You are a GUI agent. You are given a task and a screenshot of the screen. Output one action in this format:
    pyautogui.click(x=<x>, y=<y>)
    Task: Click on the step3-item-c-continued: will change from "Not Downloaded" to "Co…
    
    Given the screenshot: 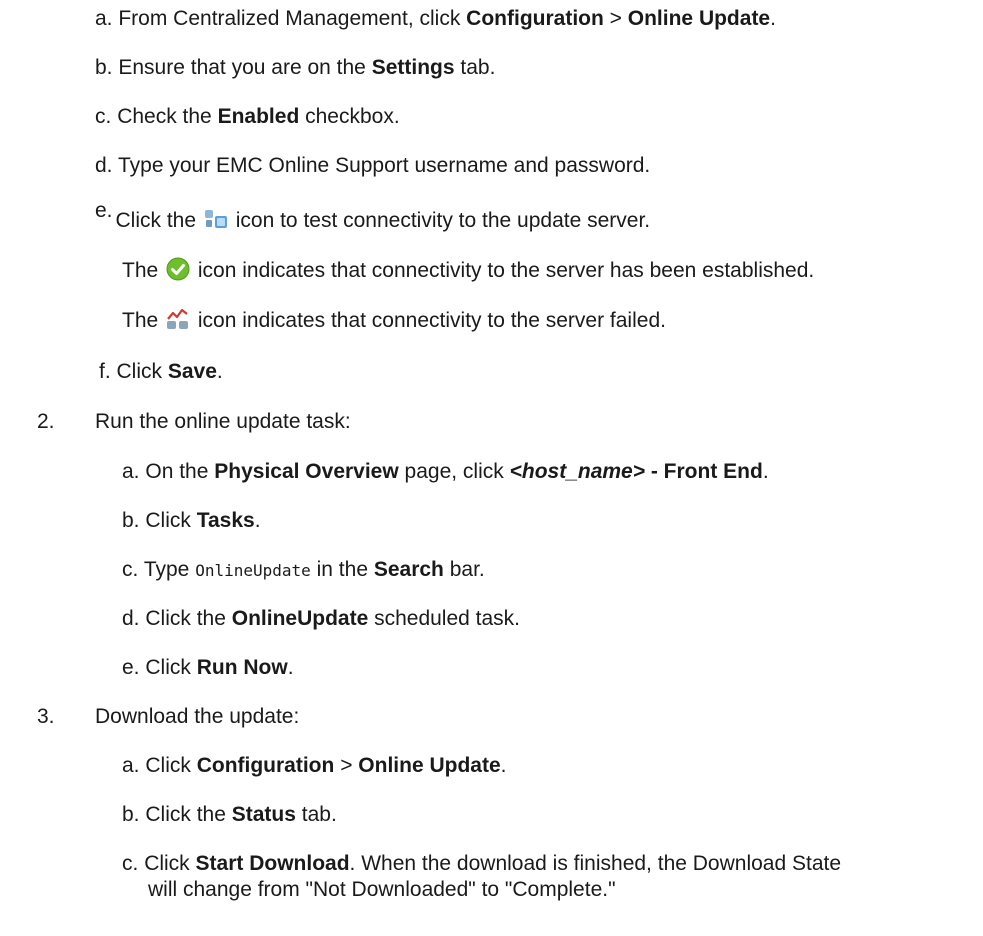 What is the action you would take?
    pyautogui.click(x=382, y=889)
    